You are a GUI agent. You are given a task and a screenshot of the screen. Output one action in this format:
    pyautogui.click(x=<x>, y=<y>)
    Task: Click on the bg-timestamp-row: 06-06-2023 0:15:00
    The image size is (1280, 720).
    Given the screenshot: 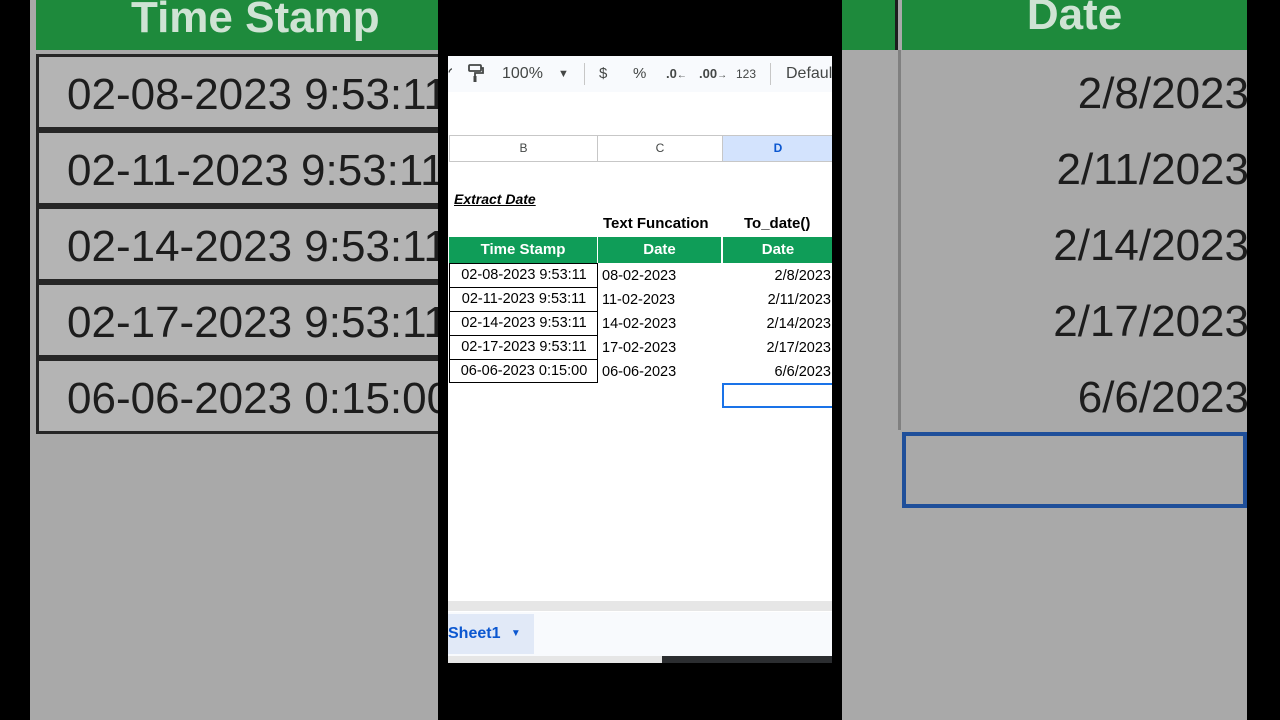 What is the action you would take?
    pyautogui.click(x=237, y=396)
    